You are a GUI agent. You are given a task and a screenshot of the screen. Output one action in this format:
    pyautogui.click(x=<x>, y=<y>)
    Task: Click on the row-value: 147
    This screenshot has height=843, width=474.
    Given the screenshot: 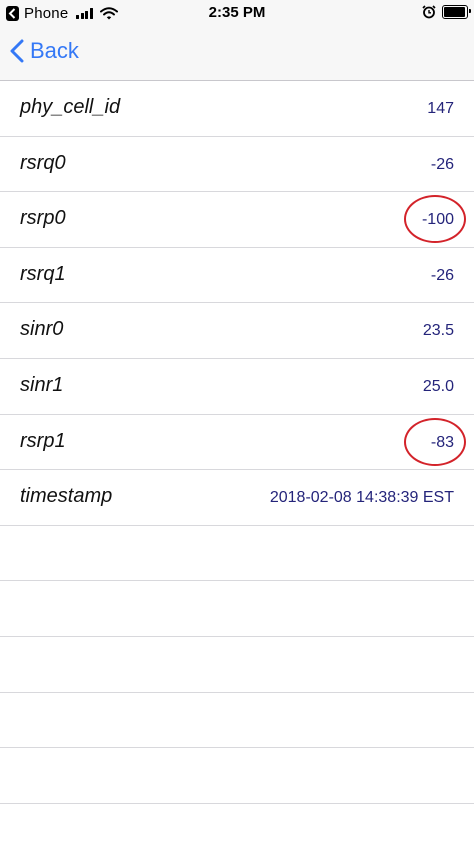 What is the action you would take?
    pyautogui.click(x=440, y=108)
    